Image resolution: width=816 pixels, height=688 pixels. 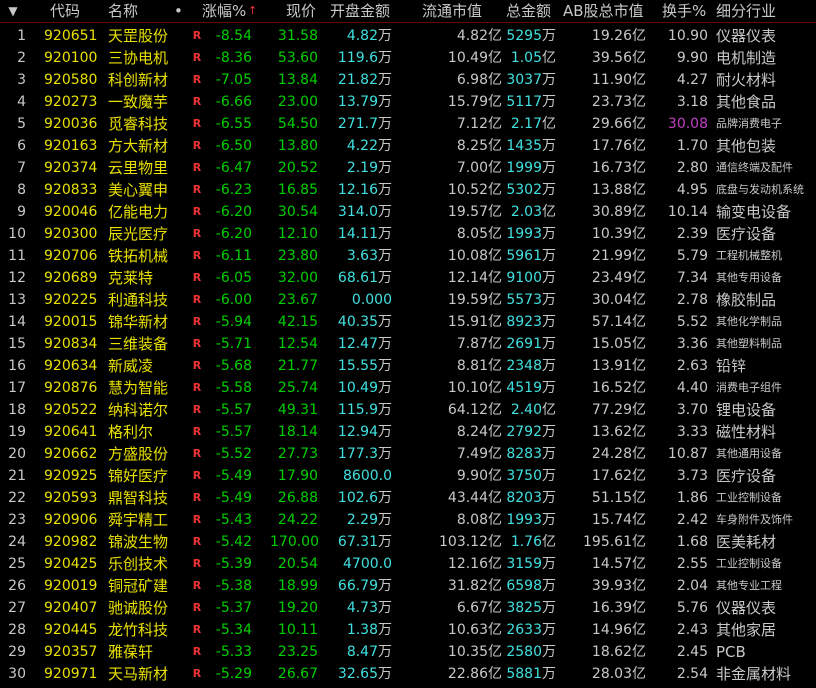 What do you see at coordinates (474, 212) in the screenshot?
I see `float-market-cap: 19.57亿` at bounding box center [474, 212].